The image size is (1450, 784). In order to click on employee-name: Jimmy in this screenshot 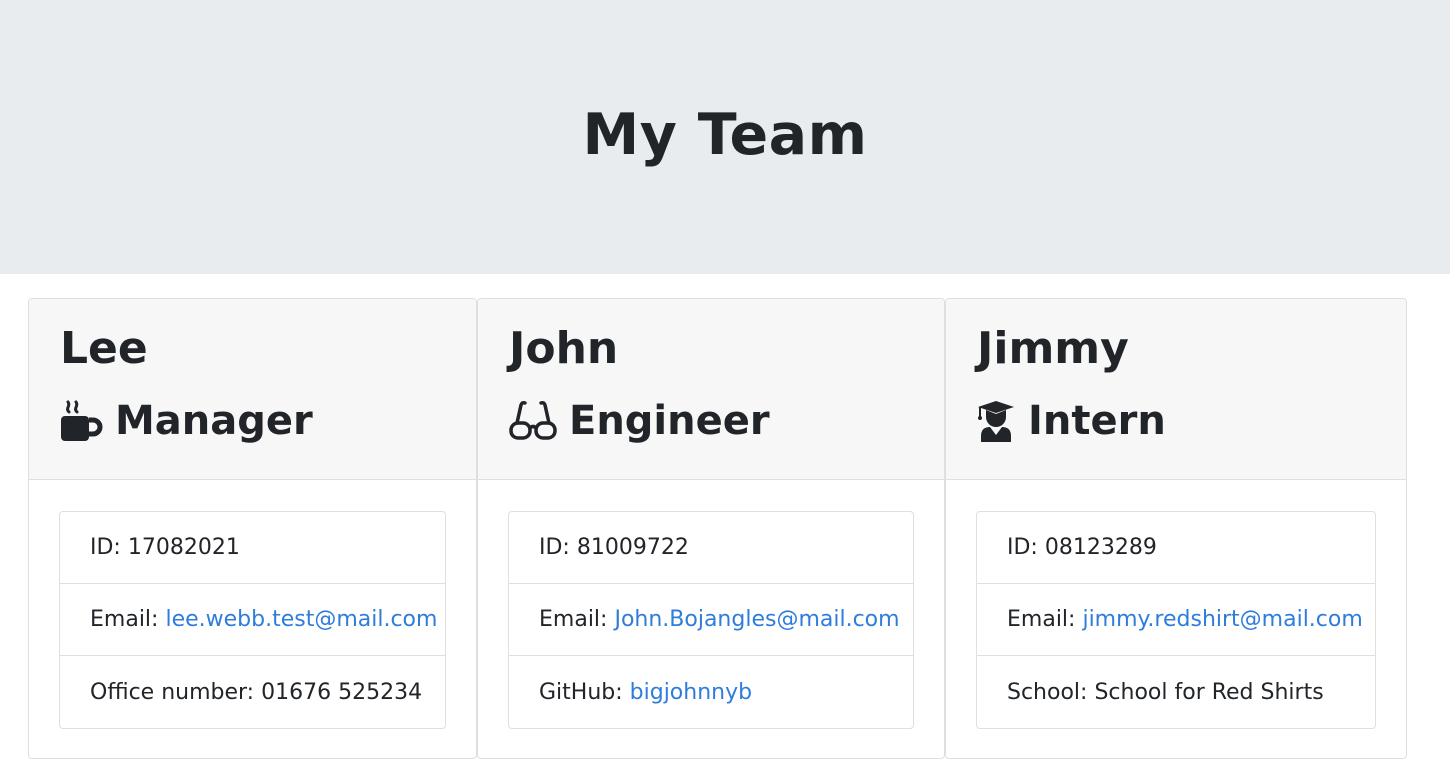, I will do `click(1053, 348)`.